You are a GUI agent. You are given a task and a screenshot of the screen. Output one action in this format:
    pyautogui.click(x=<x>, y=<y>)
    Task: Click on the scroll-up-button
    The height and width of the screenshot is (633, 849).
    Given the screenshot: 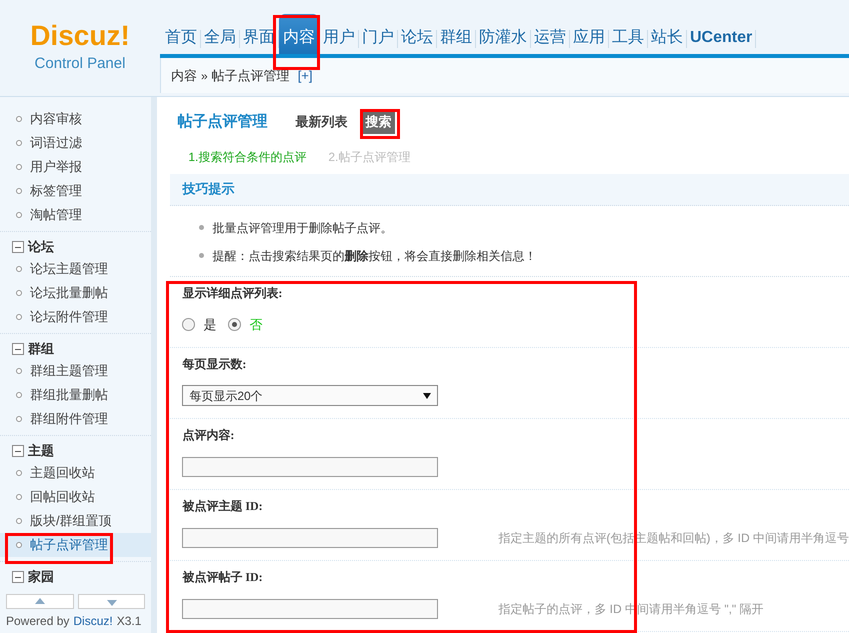 What is the action you would take?
    pyautogui.click(x=40, y=601)
    